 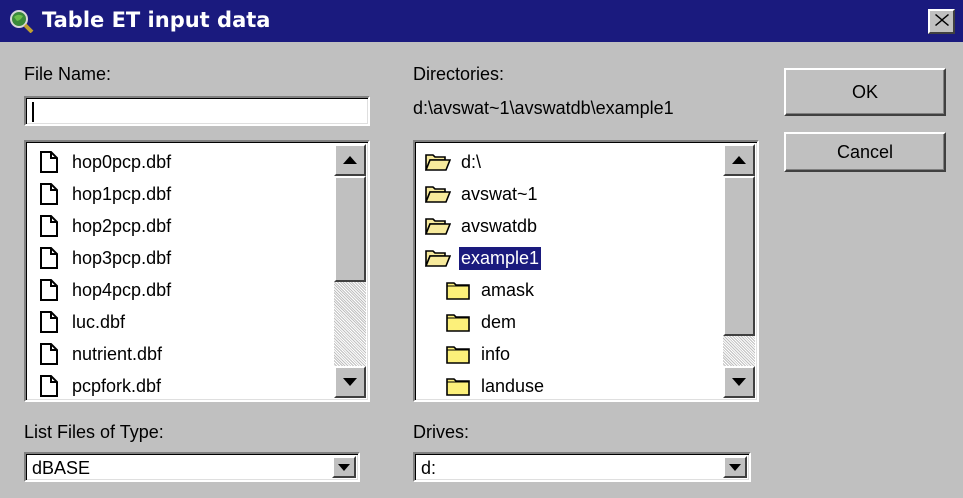 What do you see at coordinates (181, 322) in the screenshot?
I see `file-list-item: luc.dbf` at bounding box center [181, 322].